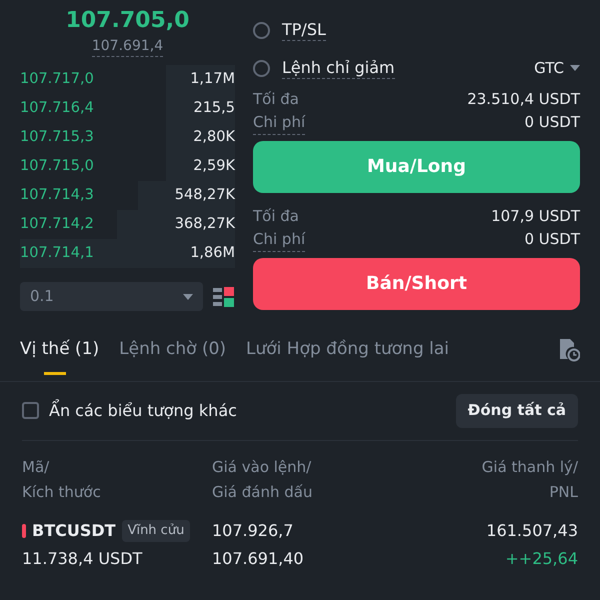  What do you see at coordinates (111, 296) in the screenshot?
I see `depth-select: 0.1` at bounding box center [111, 296].